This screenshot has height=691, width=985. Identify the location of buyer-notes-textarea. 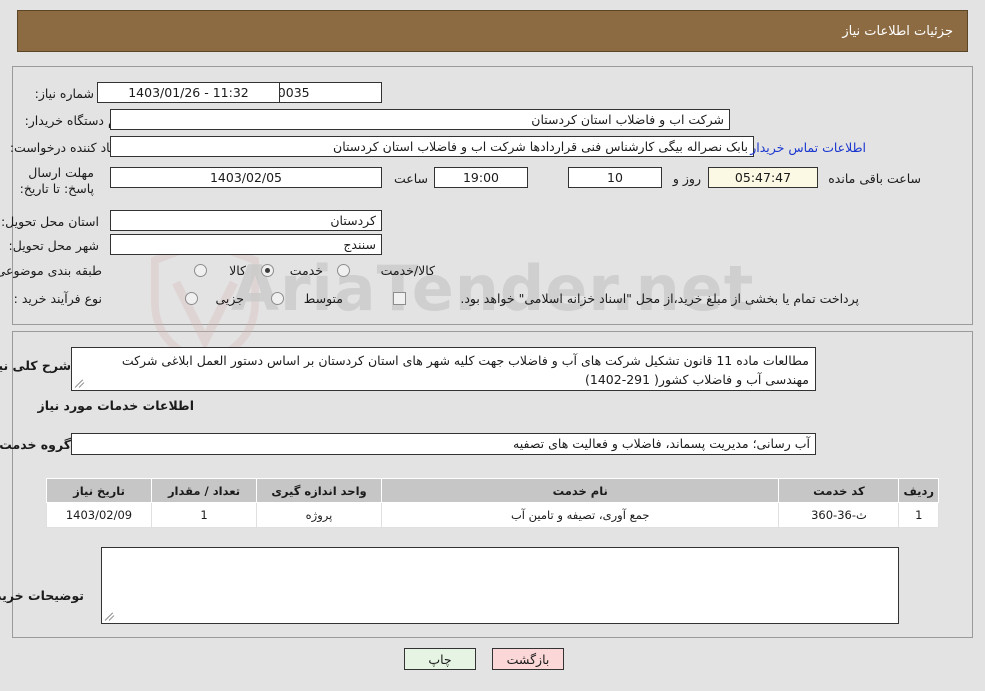
(501, 585).